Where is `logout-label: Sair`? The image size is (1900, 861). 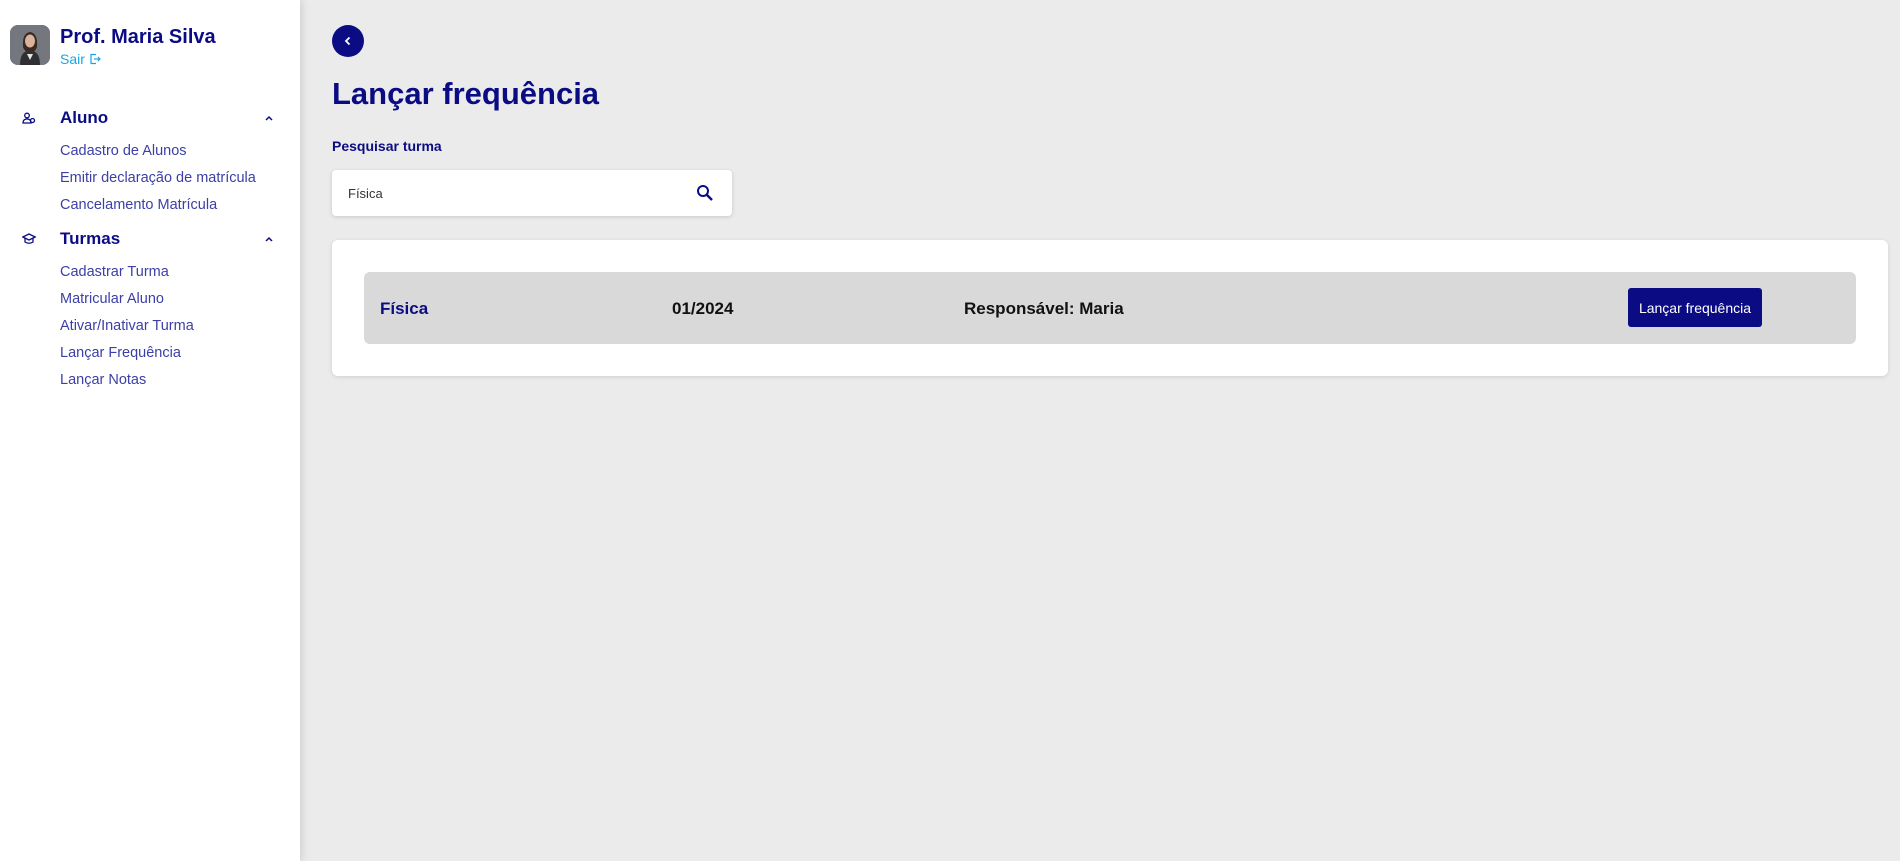 logout-label: Sair is located at coordinates (72, 59).